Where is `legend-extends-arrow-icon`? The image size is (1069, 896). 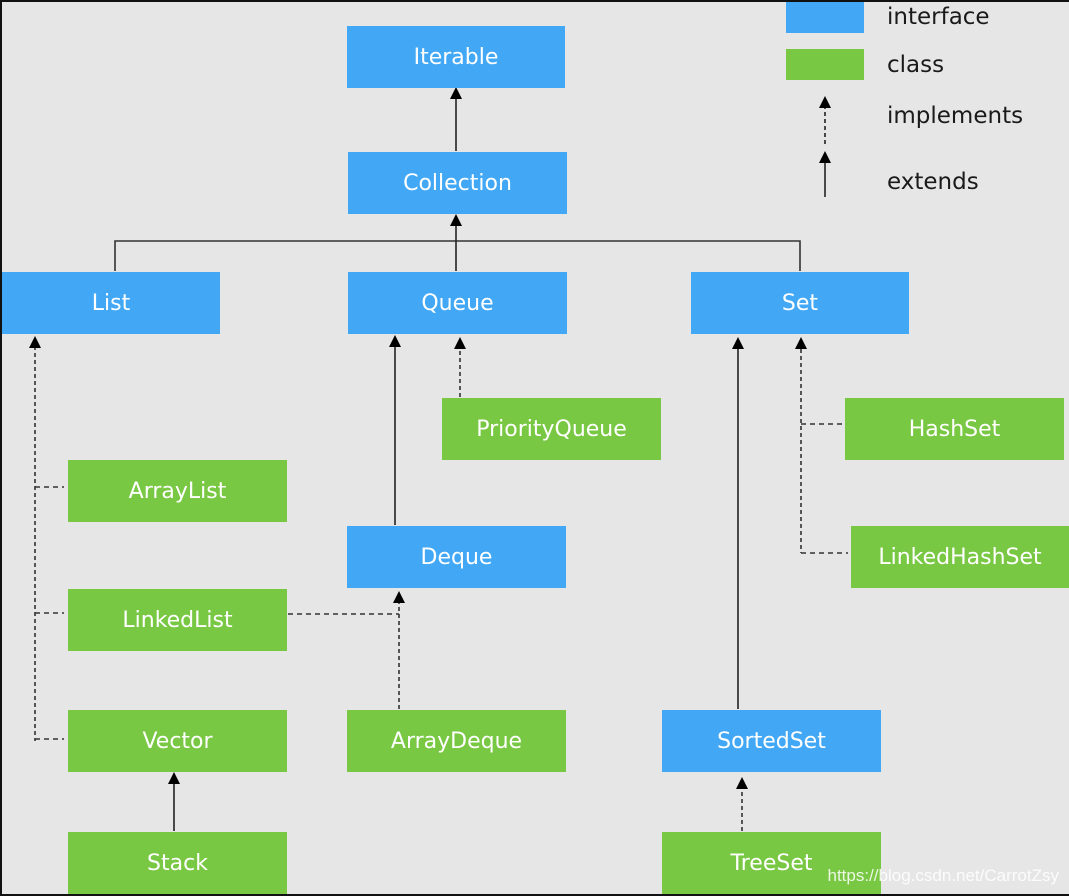
legend-extends-arrow-icon is located at coordinates (825, 157).